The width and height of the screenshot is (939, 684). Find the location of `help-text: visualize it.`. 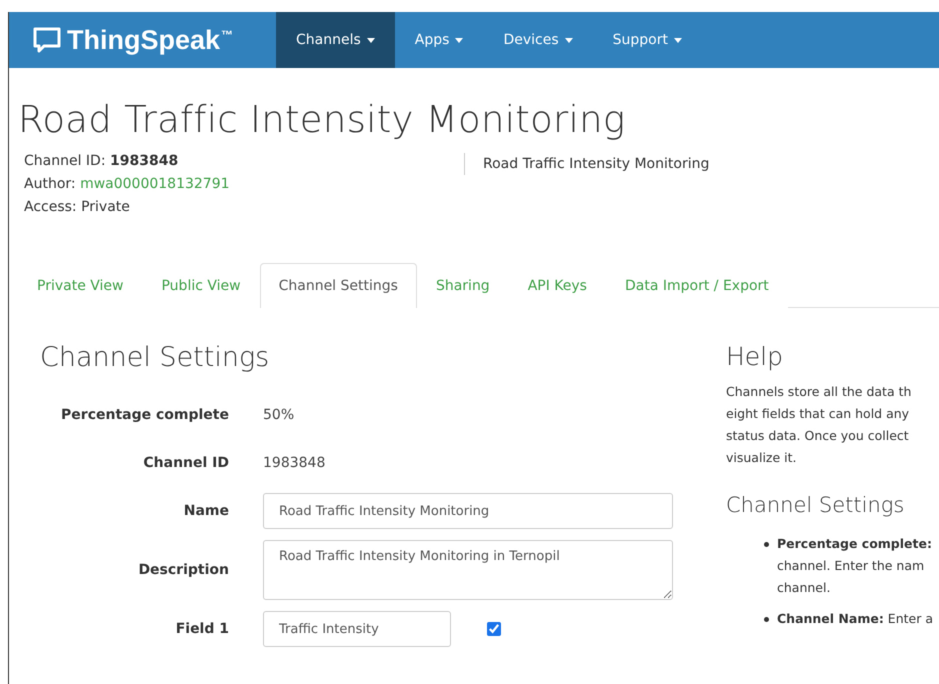

help-text: visualize it. is located at coordinates (762, 458).